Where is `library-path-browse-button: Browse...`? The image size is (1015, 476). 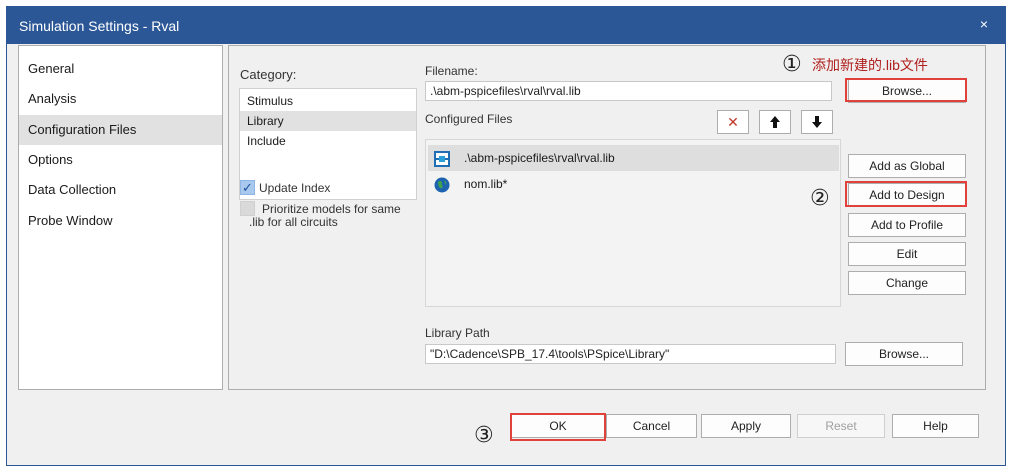
library-path-browse-button: Browse... is located at coordinates (904, 354).